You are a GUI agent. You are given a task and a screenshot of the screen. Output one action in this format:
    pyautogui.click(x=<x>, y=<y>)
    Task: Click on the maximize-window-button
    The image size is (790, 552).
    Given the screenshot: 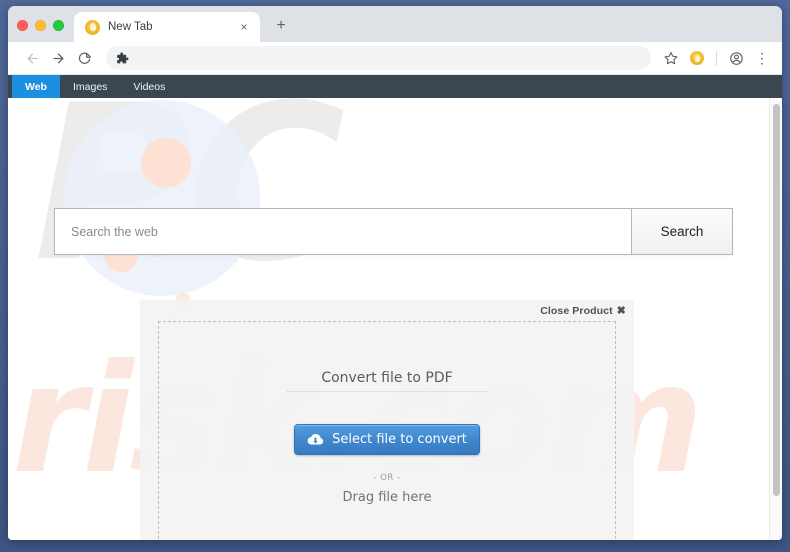 What is the action you would take?
    pyautogui.click(x=58, y=25)
    